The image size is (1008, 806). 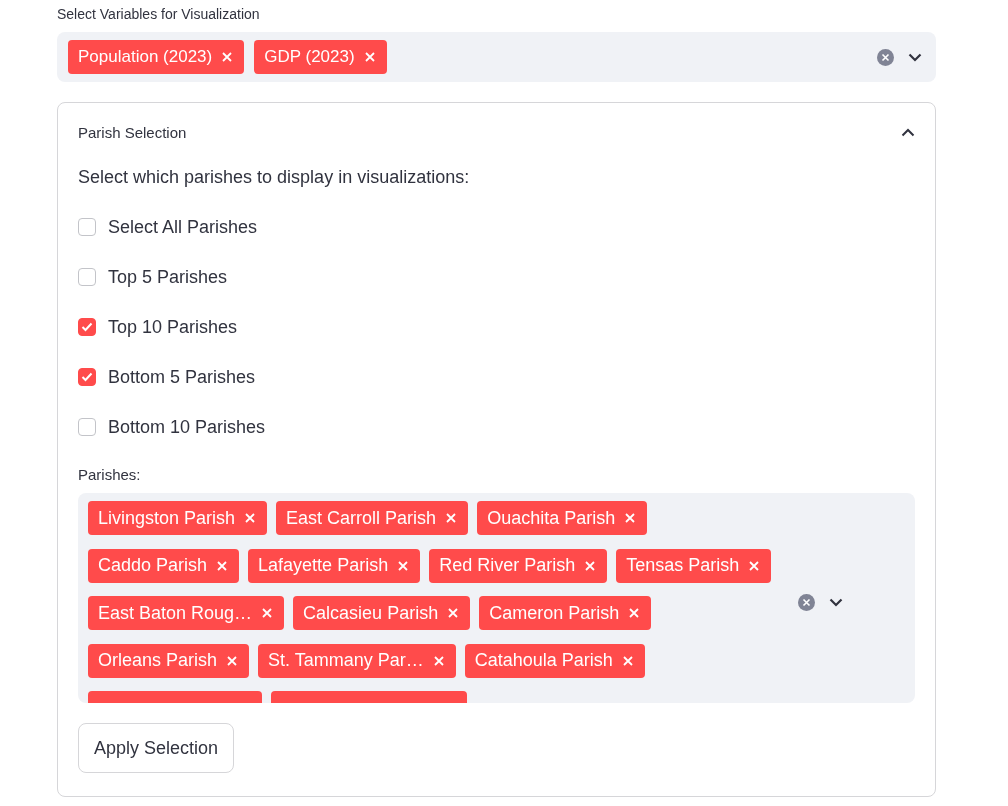 I want to click on selected-tag: Caddo Parish, so click(x=164, y=565).